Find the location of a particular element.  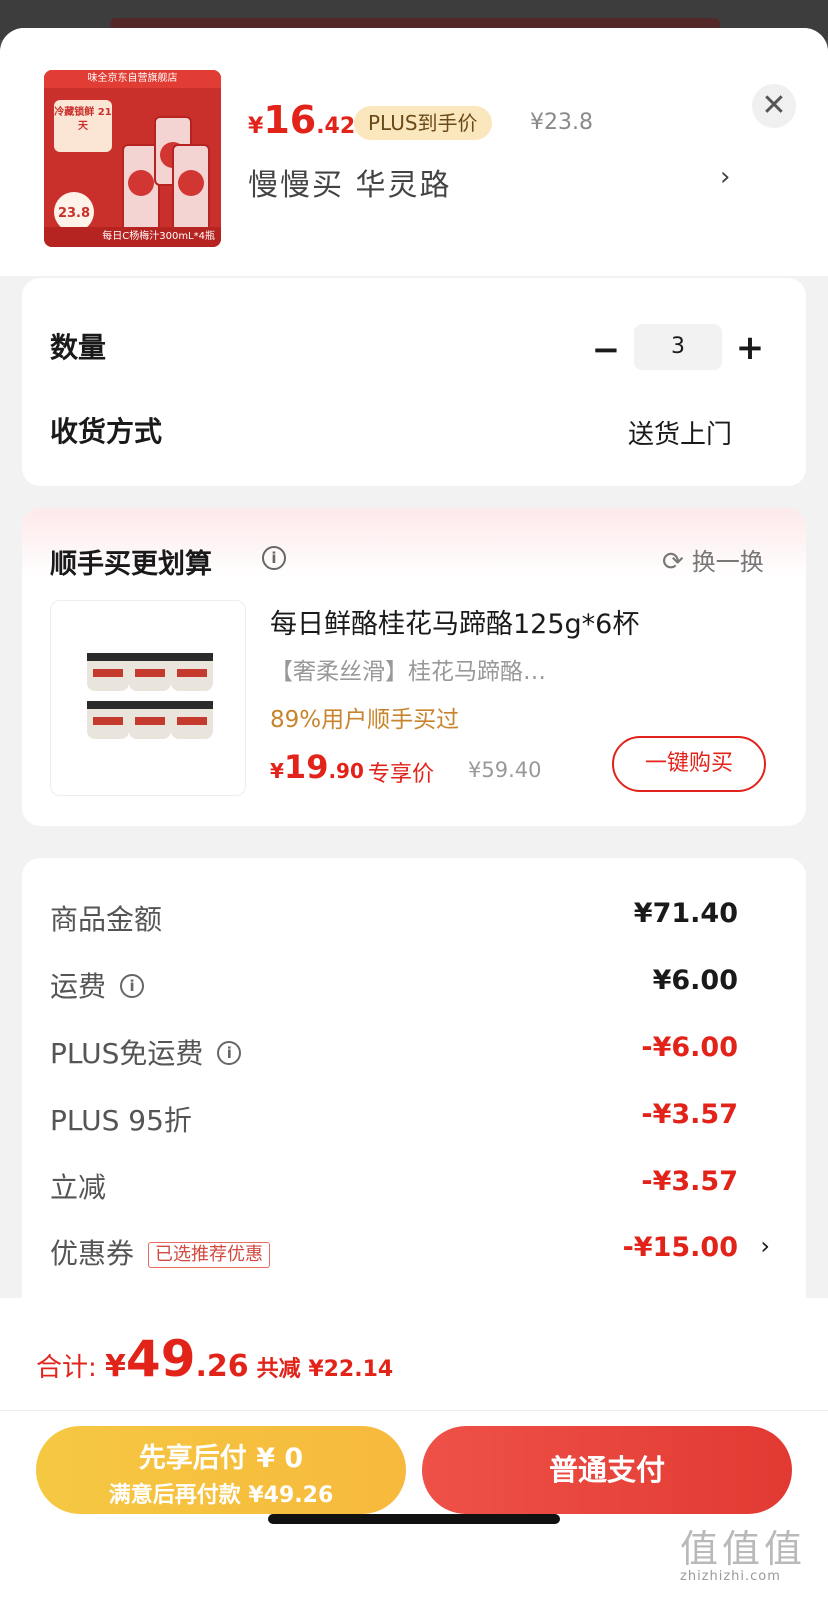

quantity-increase-button: + is located at coordinates (750, 348).